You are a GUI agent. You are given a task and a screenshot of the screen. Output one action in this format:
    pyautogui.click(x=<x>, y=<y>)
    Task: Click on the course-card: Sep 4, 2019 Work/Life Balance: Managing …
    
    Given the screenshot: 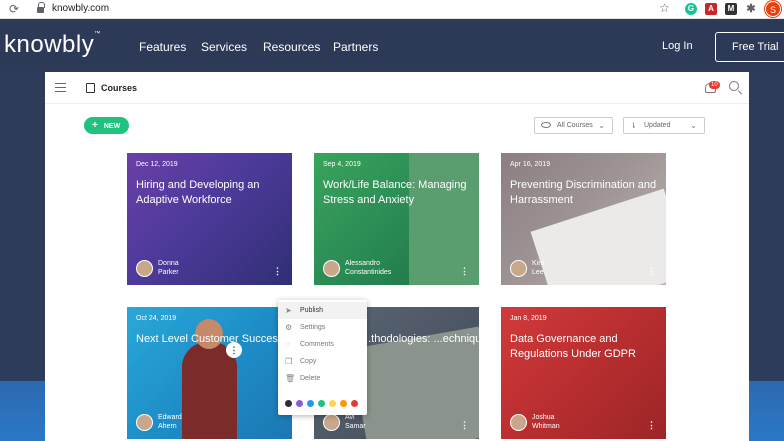 What is the action you would take?
    pyautogui.click(x=396, y=219)
    